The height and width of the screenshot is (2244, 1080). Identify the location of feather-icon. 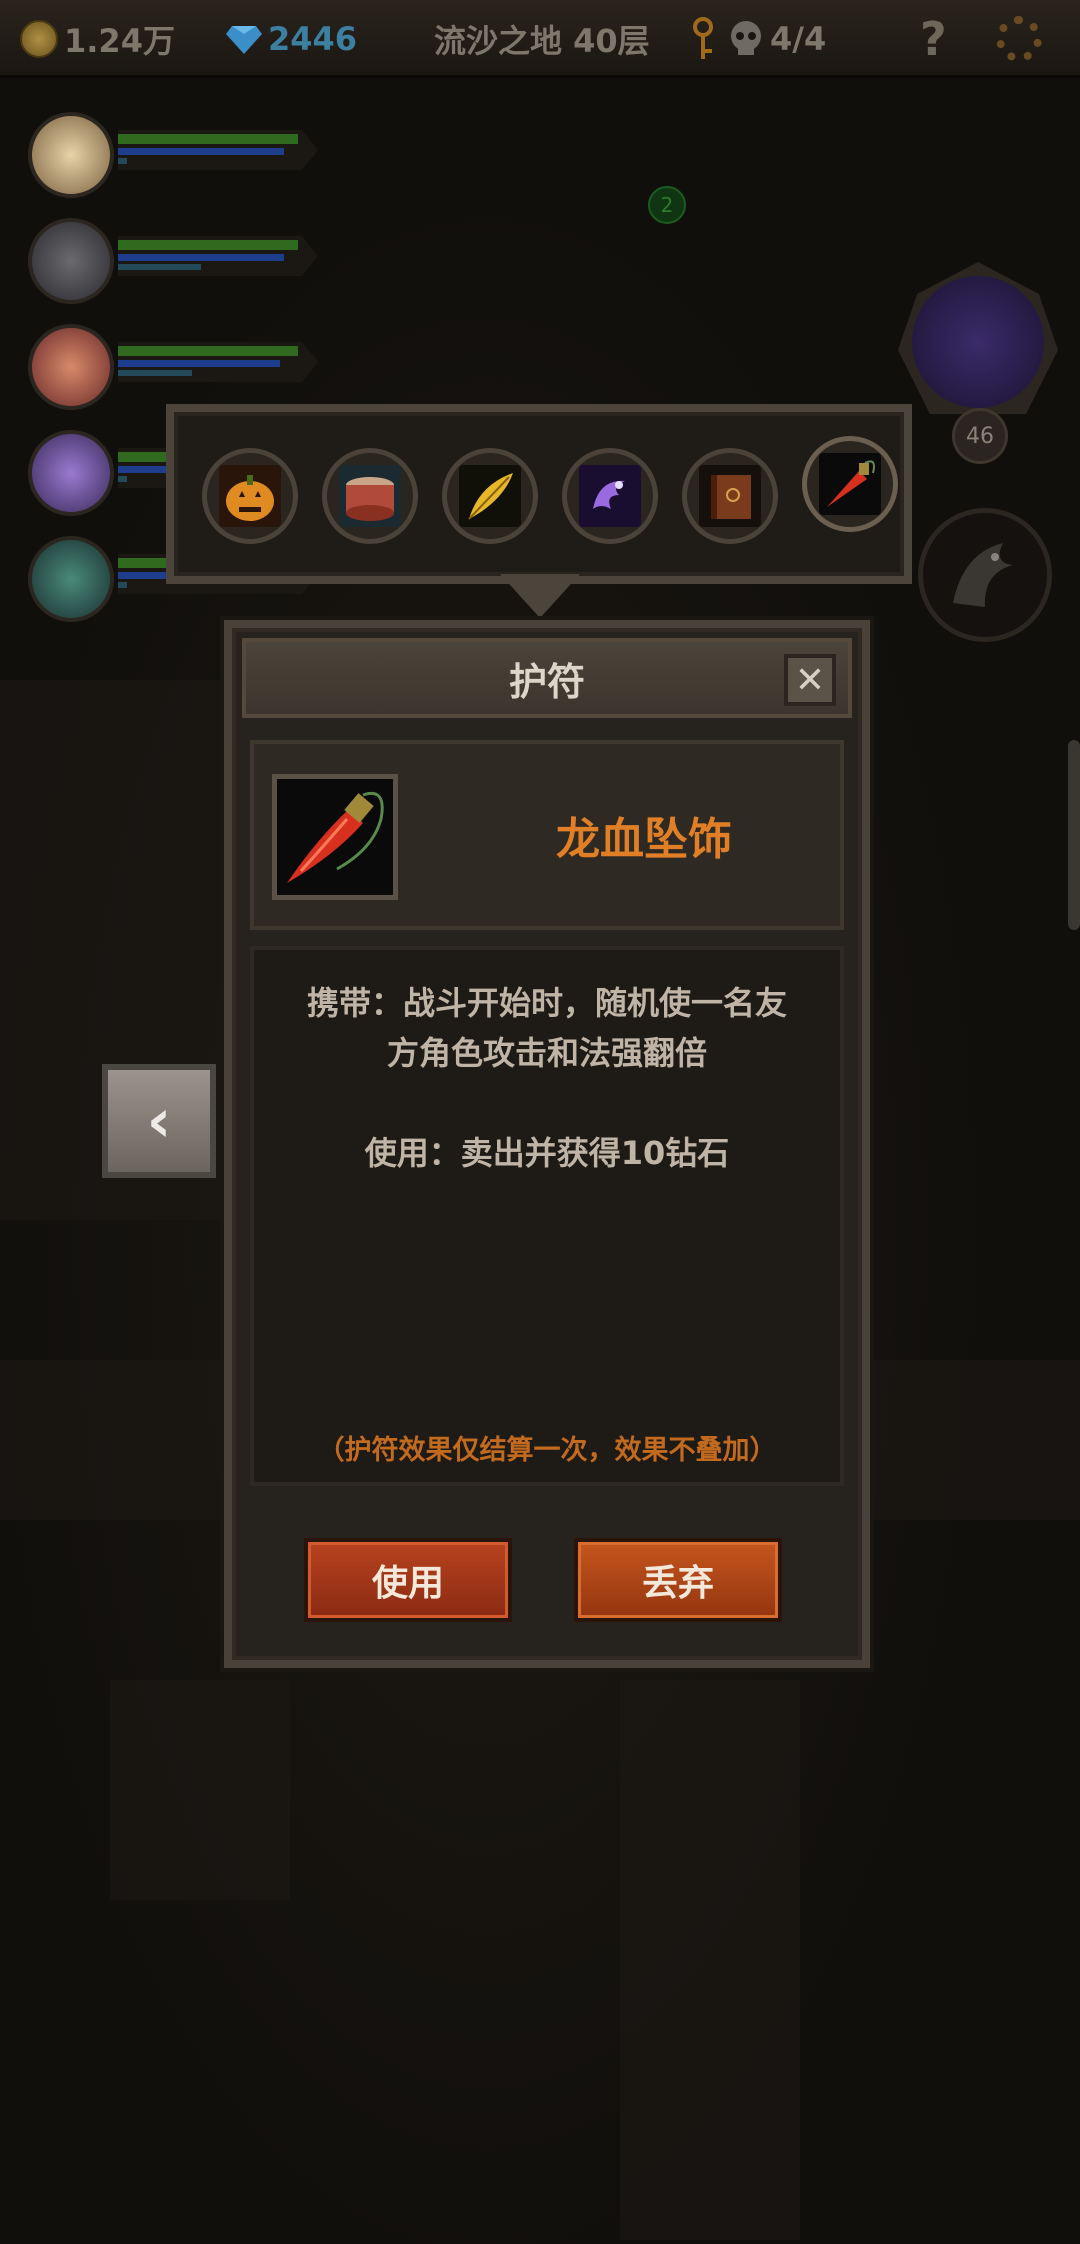
(490, 496).